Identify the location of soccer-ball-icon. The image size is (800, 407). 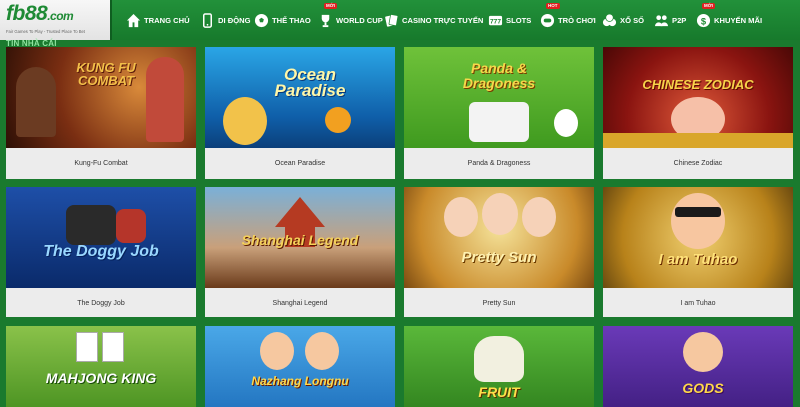
(261, 20).